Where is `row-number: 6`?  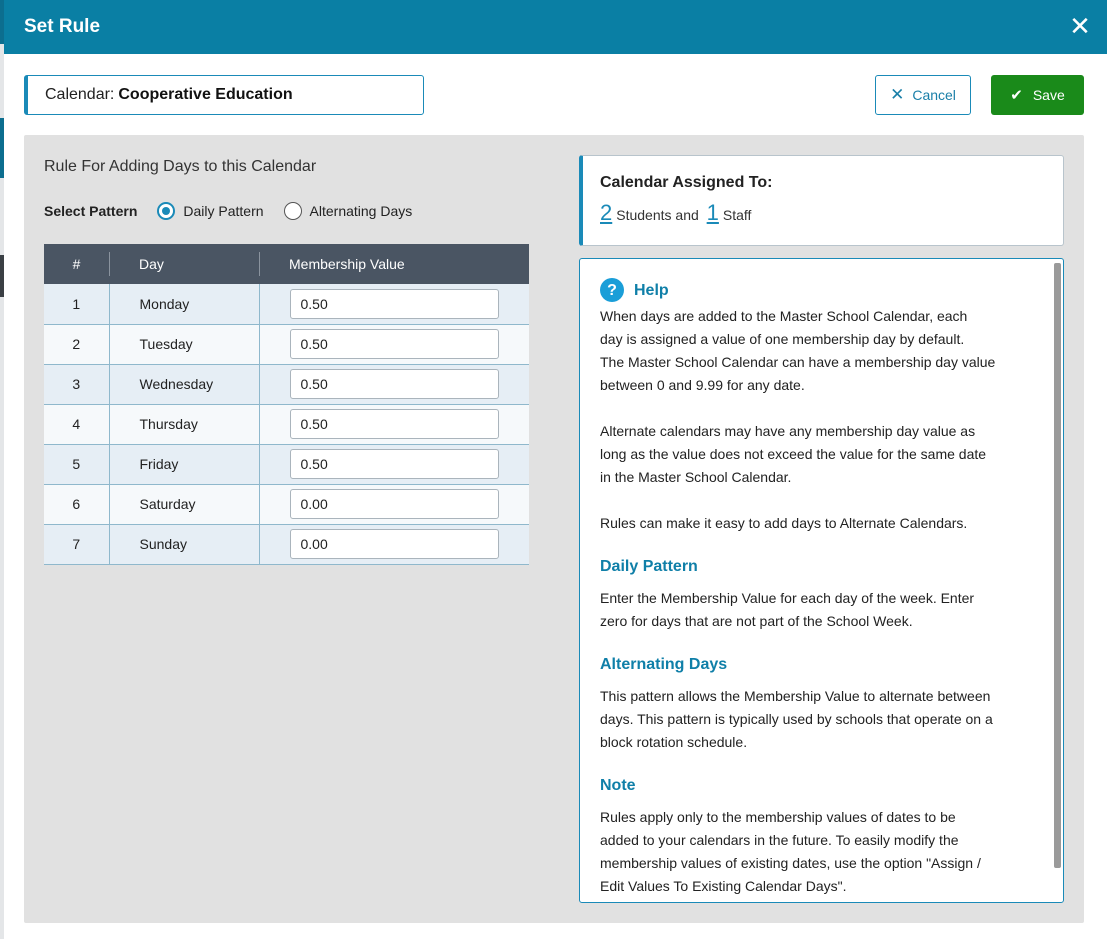 row-number: 6 is located at coordinates (77, 504).